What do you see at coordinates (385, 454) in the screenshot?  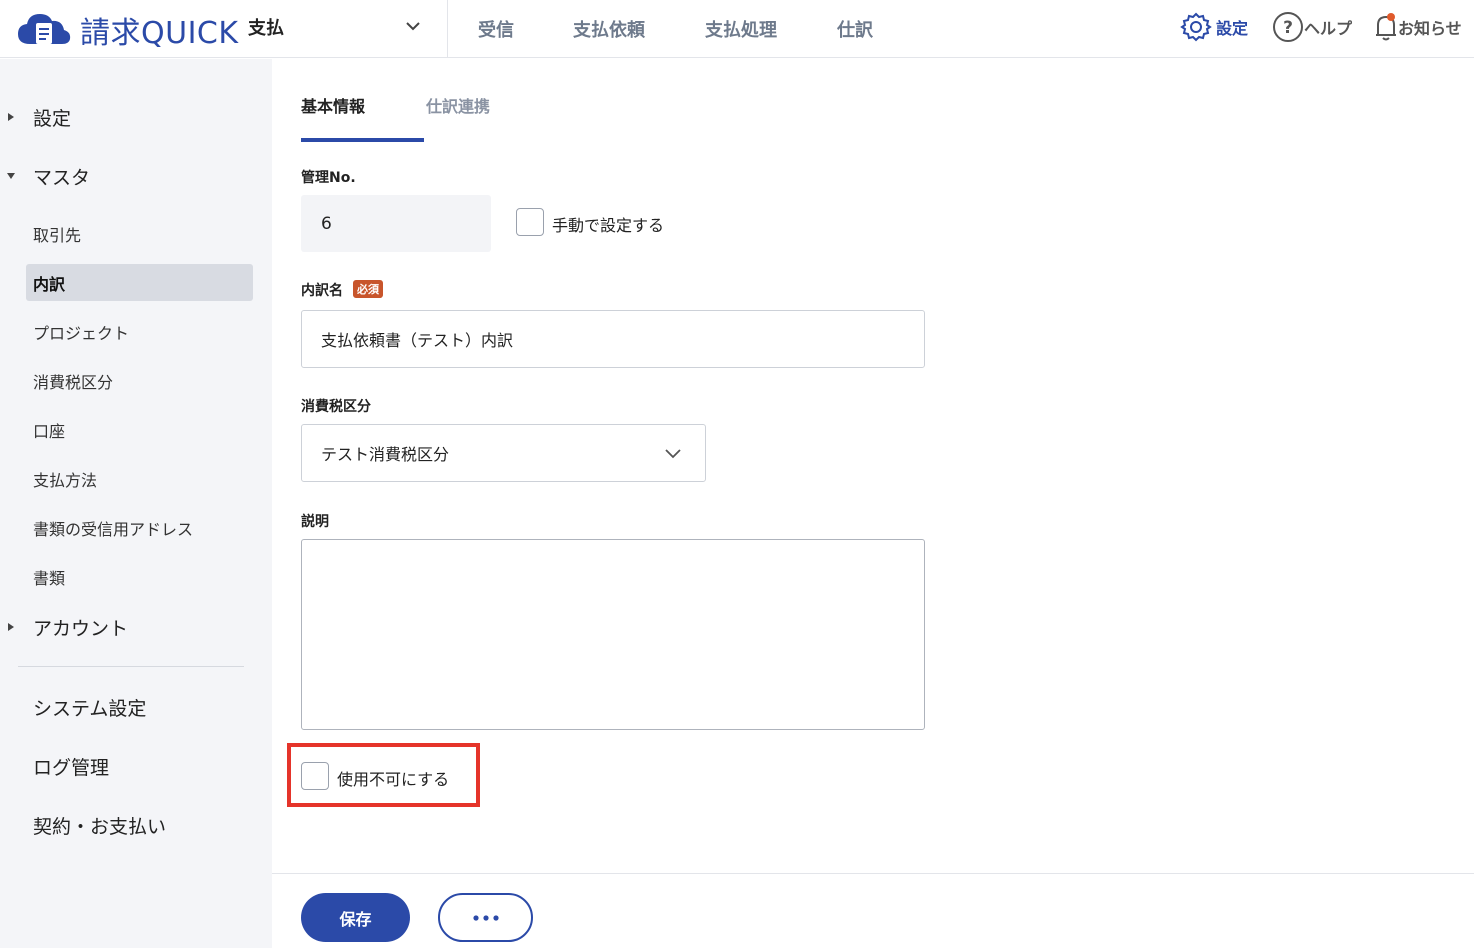 I see `tax-category-value: テスト消費税区分` at bounding box center [385, 454].